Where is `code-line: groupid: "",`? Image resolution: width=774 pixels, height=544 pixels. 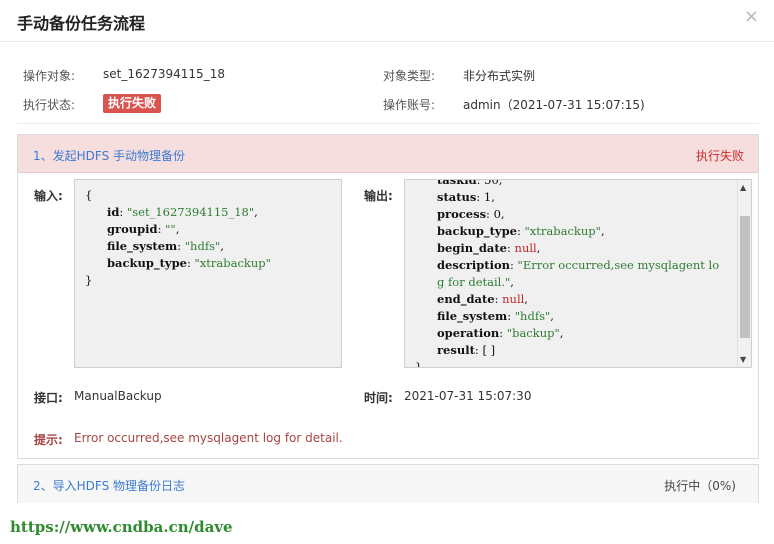
code-line: groupid: "", is located at coordinates (143, 229).